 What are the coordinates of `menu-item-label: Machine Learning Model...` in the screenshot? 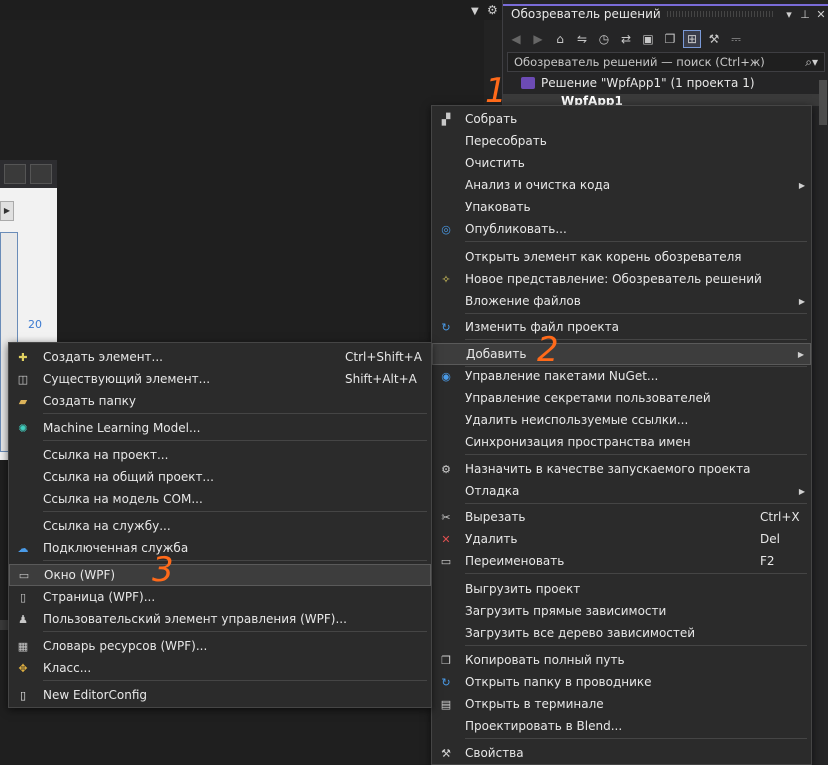 It's located at (122, 428).